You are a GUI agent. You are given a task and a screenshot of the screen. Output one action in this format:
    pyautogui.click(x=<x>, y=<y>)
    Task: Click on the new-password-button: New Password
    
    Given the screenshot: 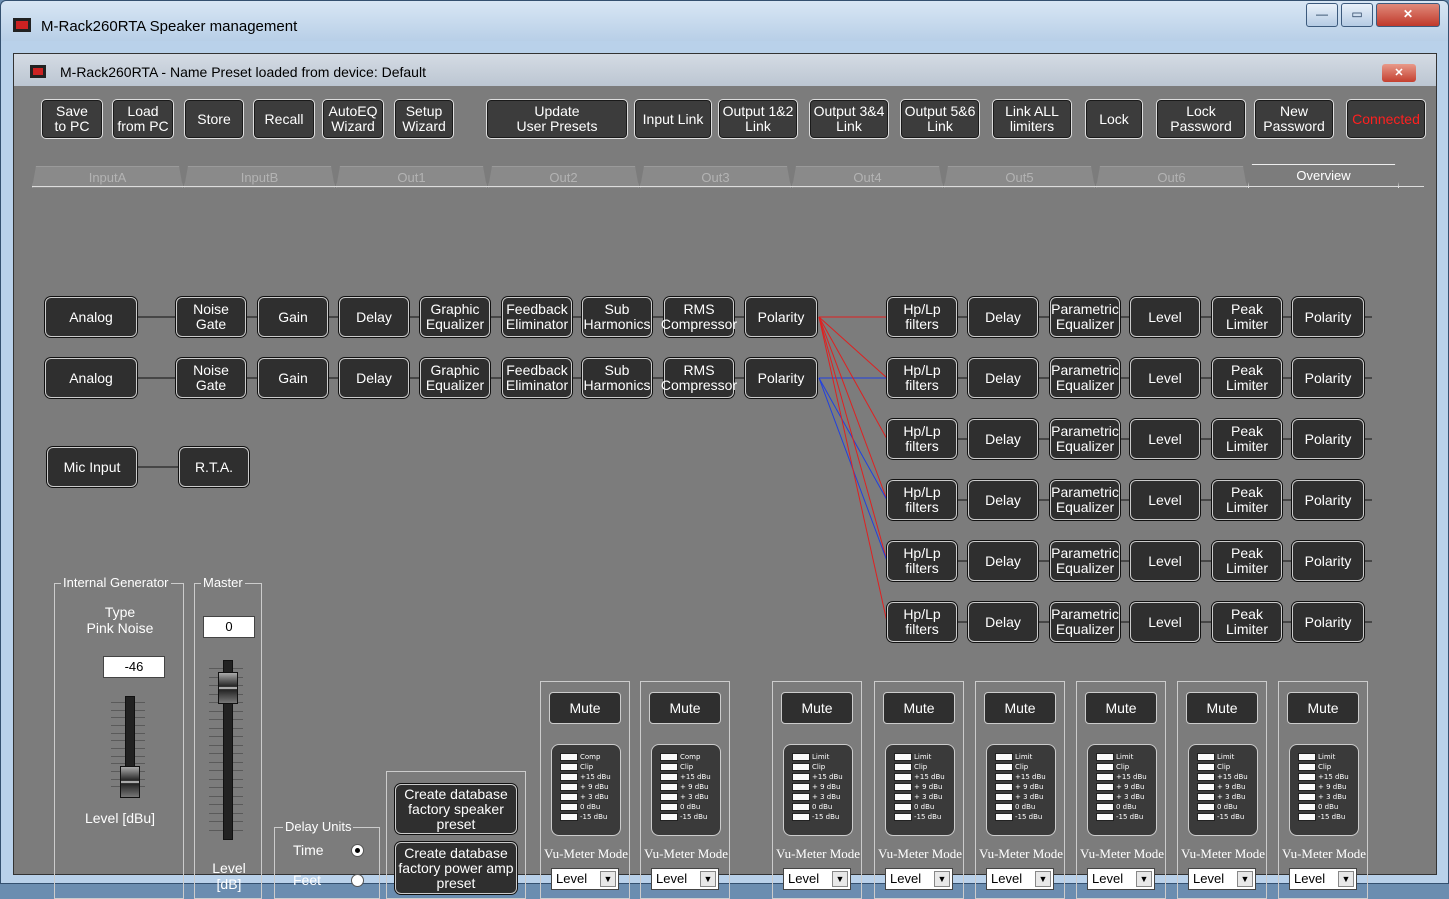 What is the action you would take?
    pyautogui.click(x=1294, y=119)
    